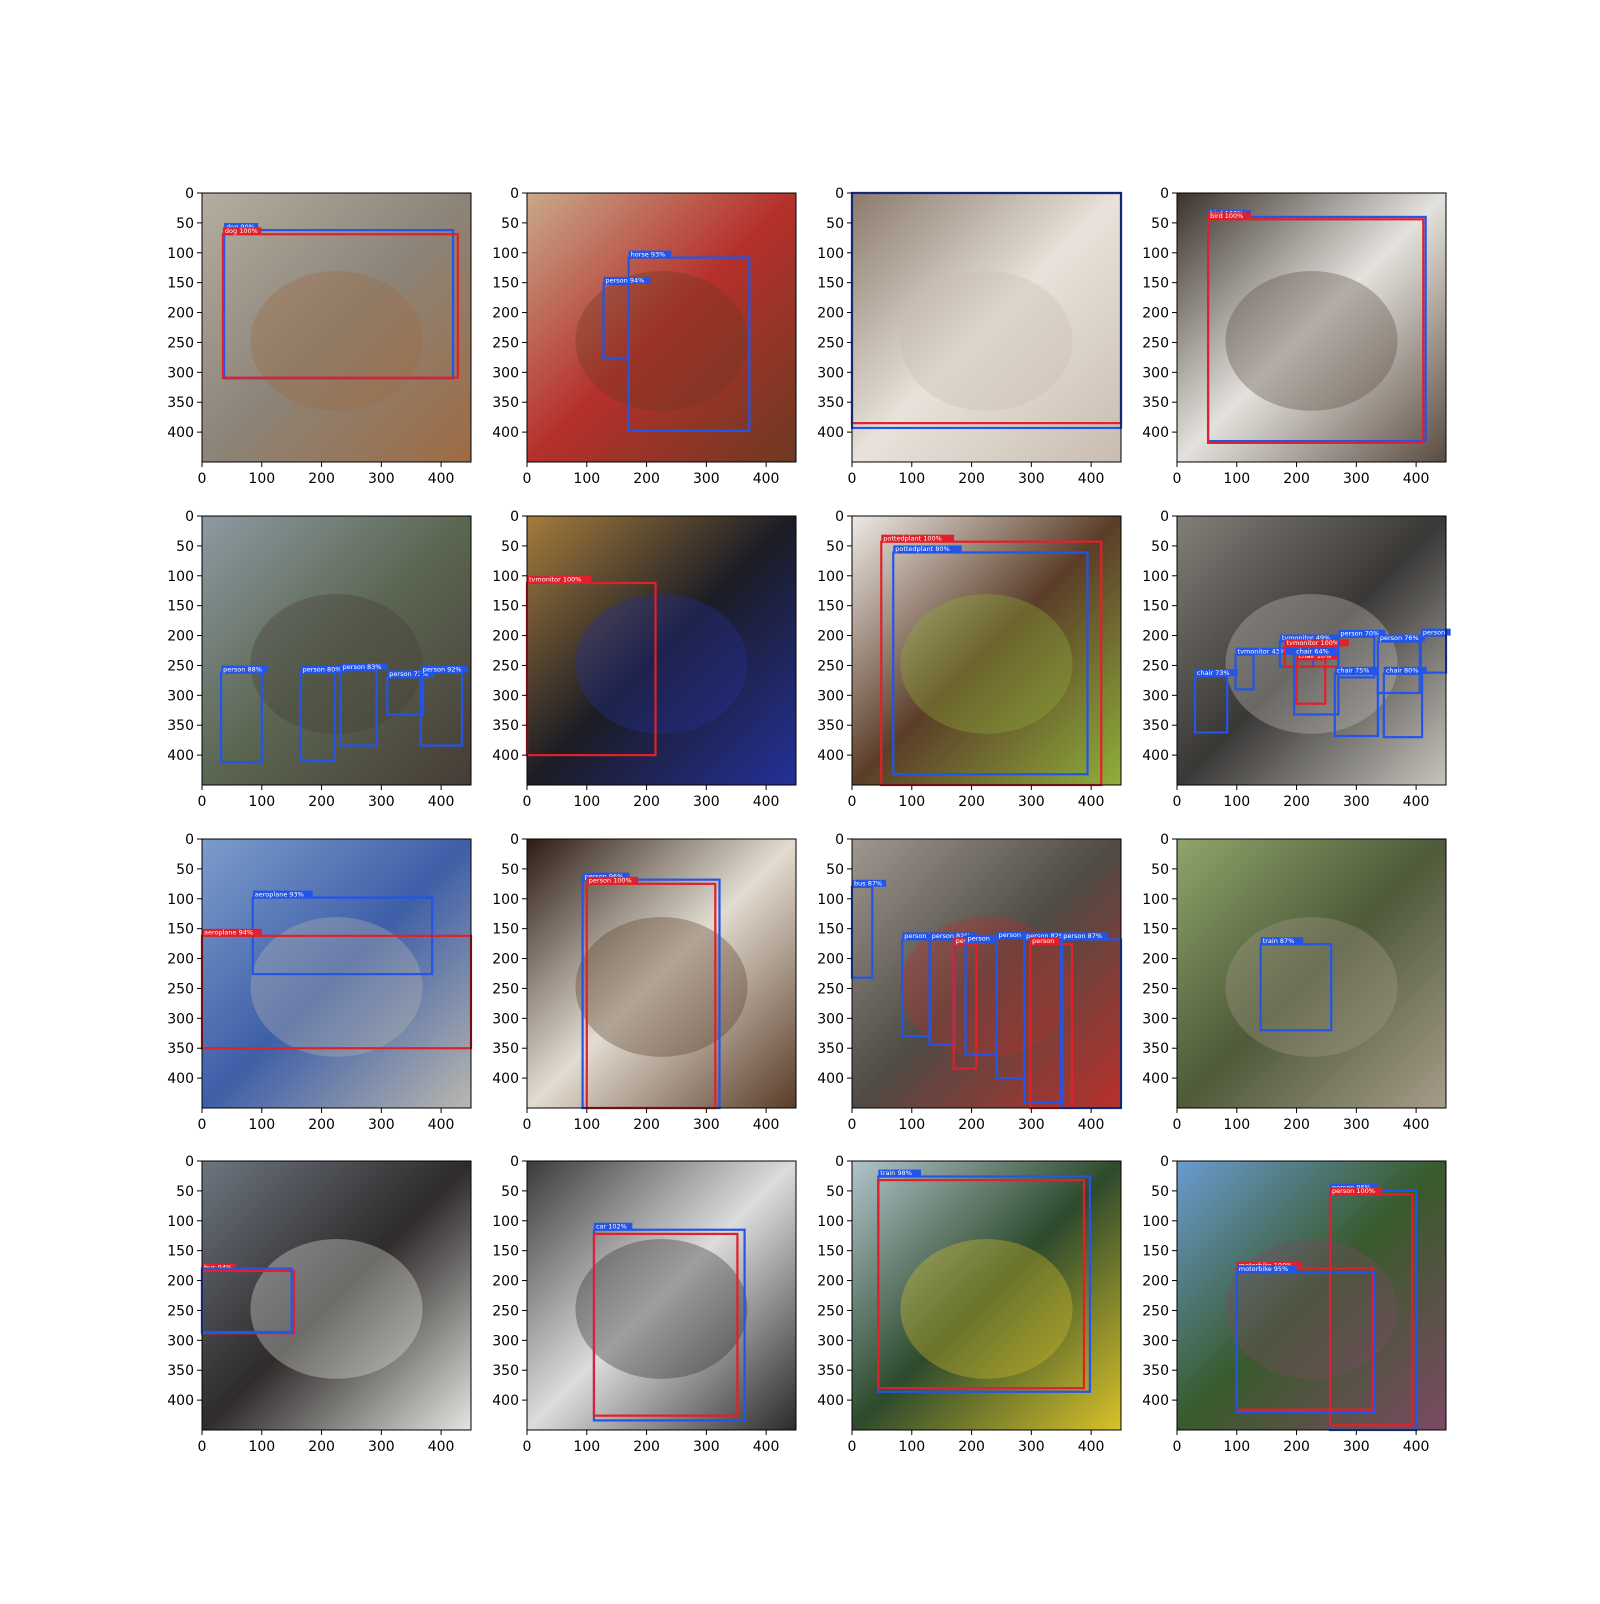 This screenshot has height=1604, width=1600. I want to click on box-label: bird 100%, so click(1226, 216).